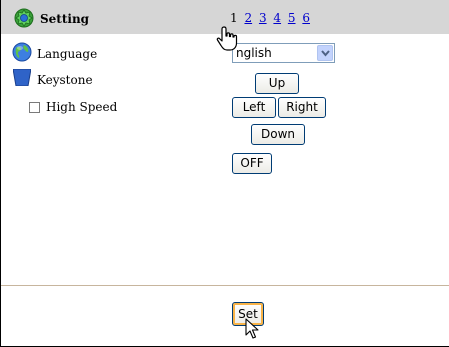 The width and height of the screenshot is (449, 347). I want to click on high-speed-checkbox, so click(34, 107).